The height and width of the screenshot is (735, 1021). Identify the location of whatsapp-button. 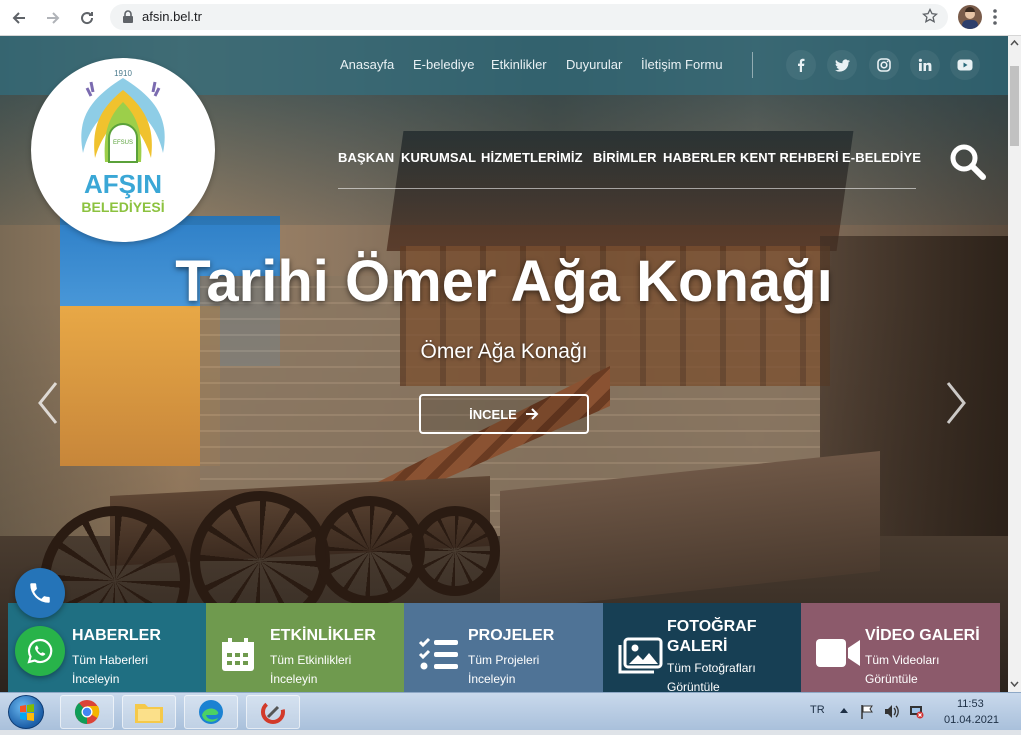
(40, 651).